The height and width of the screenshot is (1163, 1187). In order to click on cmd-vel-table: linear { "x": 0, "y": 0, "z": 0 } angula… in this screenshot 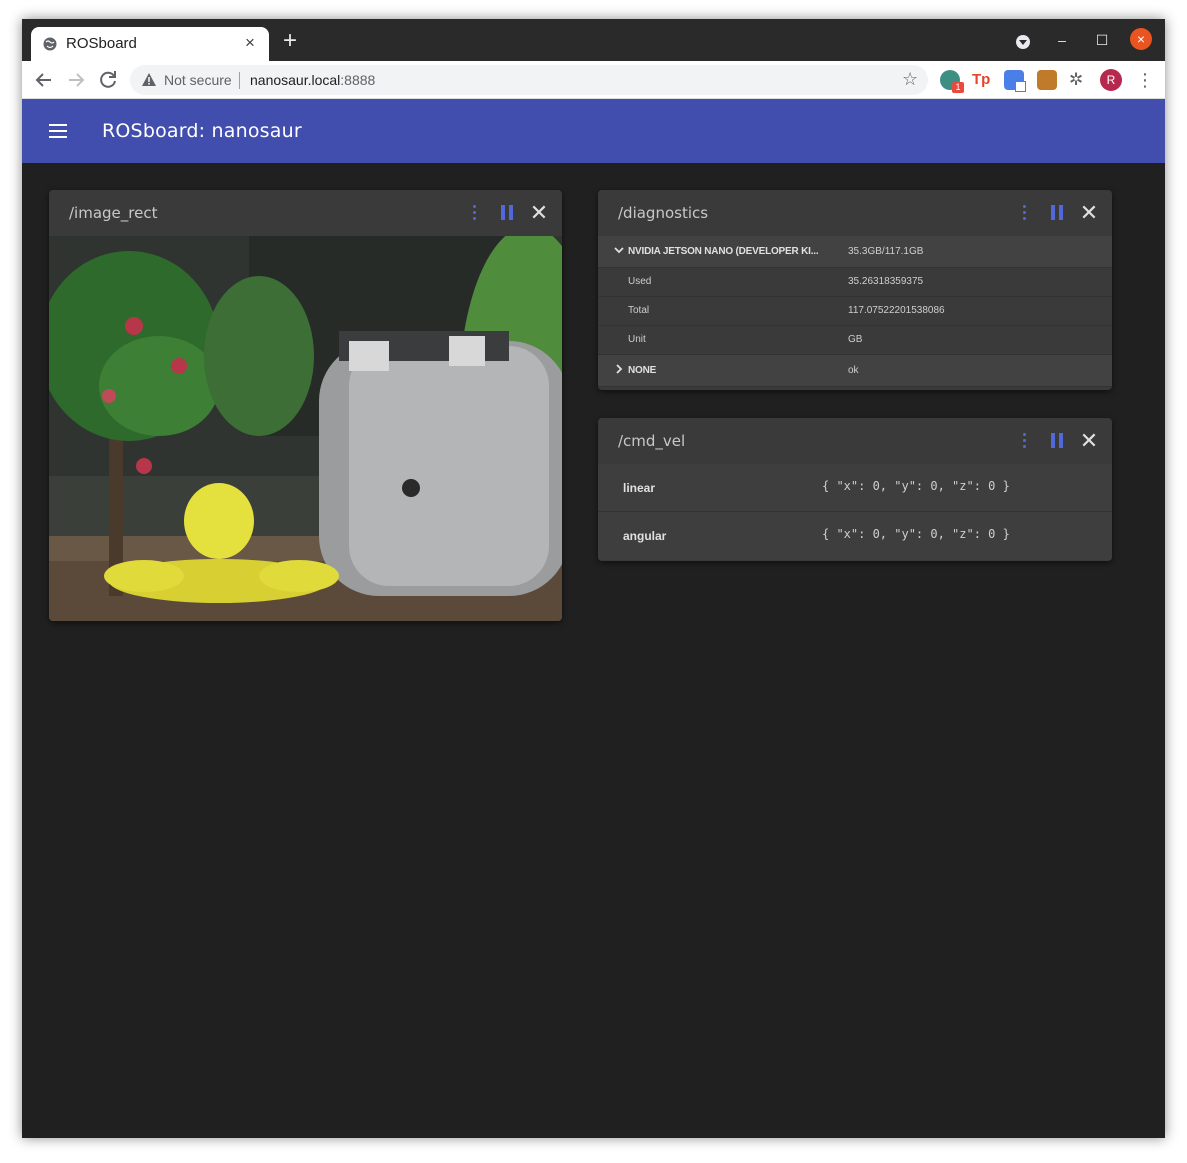, I will do `click(855, 512)`.